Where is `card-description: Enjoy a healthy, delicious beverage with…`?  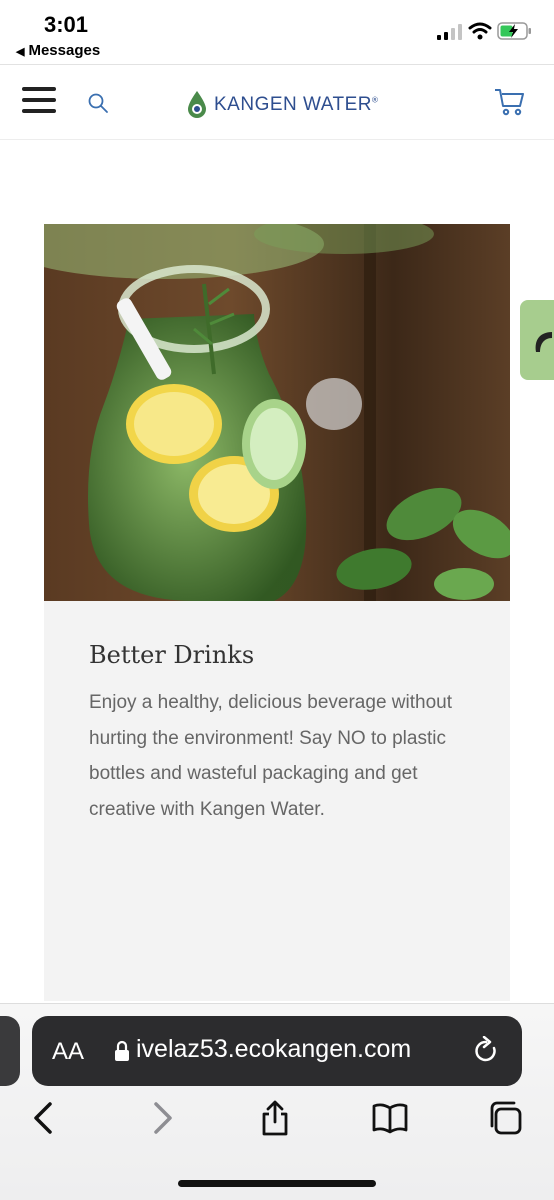 card-description: Enjoy a healthy, delicious beverage with… is located at coordinates (270, 756).